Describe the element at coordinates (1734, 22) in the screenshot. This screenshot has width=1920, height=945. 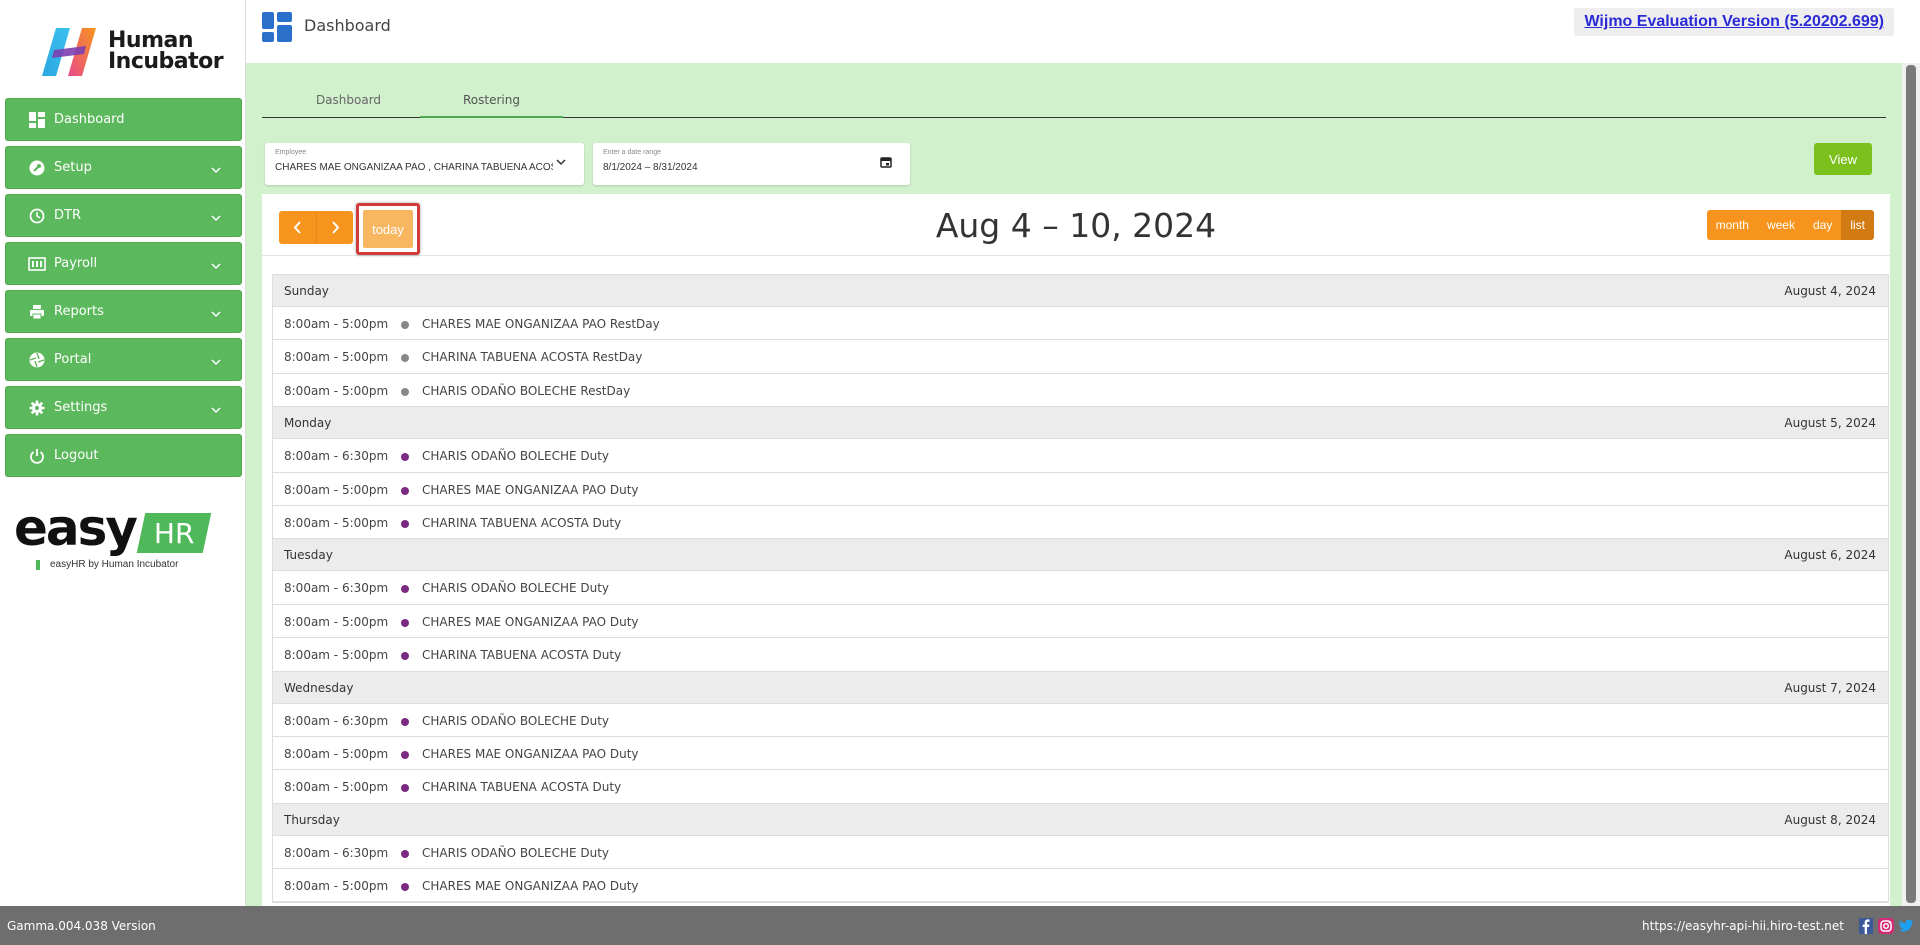
I see `wijmo-evaluation-link: Wijmo Evaluation Version (5.20202.699)` at that location.